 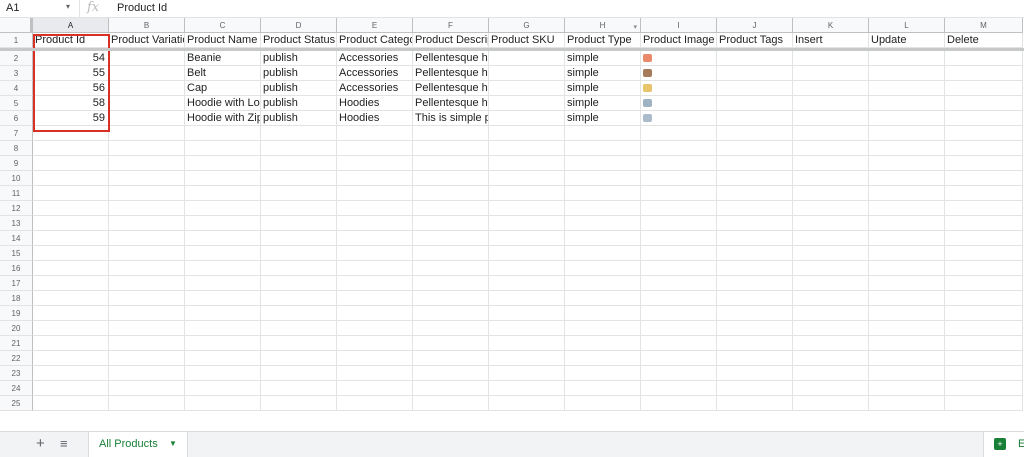 What do you see at coordinates (755, 40) in the screenshot?
I see `header-cell: Product Tags` at bounding box center [755, 40].